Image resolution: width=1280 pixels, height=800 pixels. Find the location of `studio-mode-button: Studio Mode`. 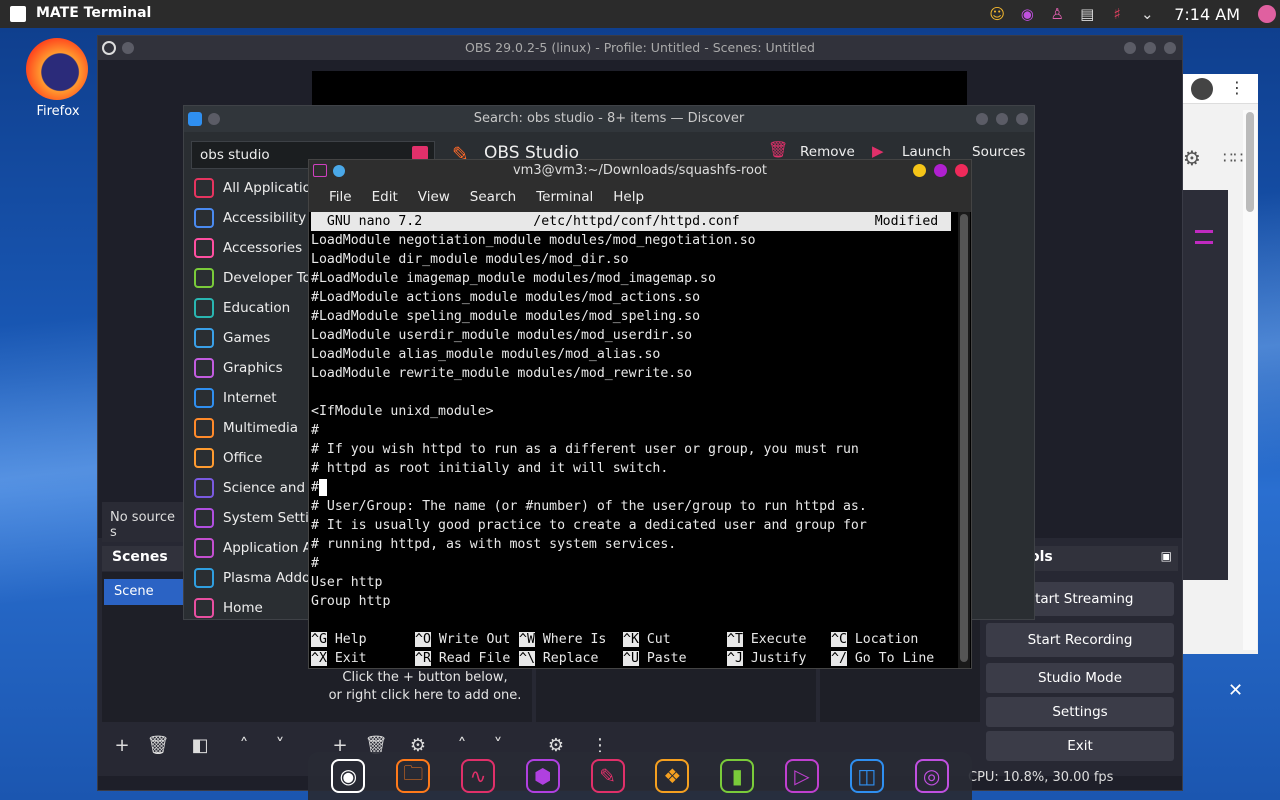

studio-mode-button: Studio Mode is located at coordinates (1080, 678).